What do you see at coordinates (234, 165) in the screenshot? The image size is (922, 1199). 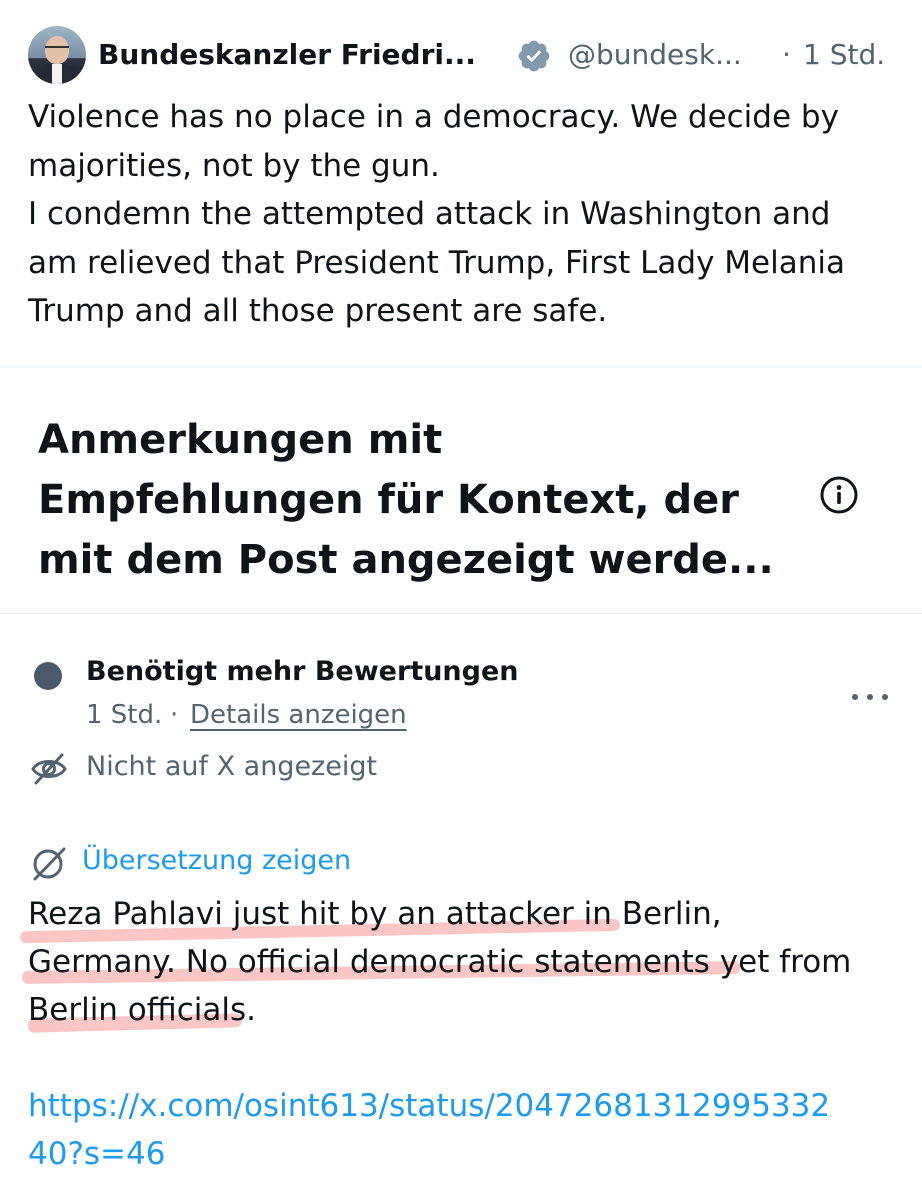 I see `tweet-text-line: majorities, not by the gun.` at bounding box center [234, 165].